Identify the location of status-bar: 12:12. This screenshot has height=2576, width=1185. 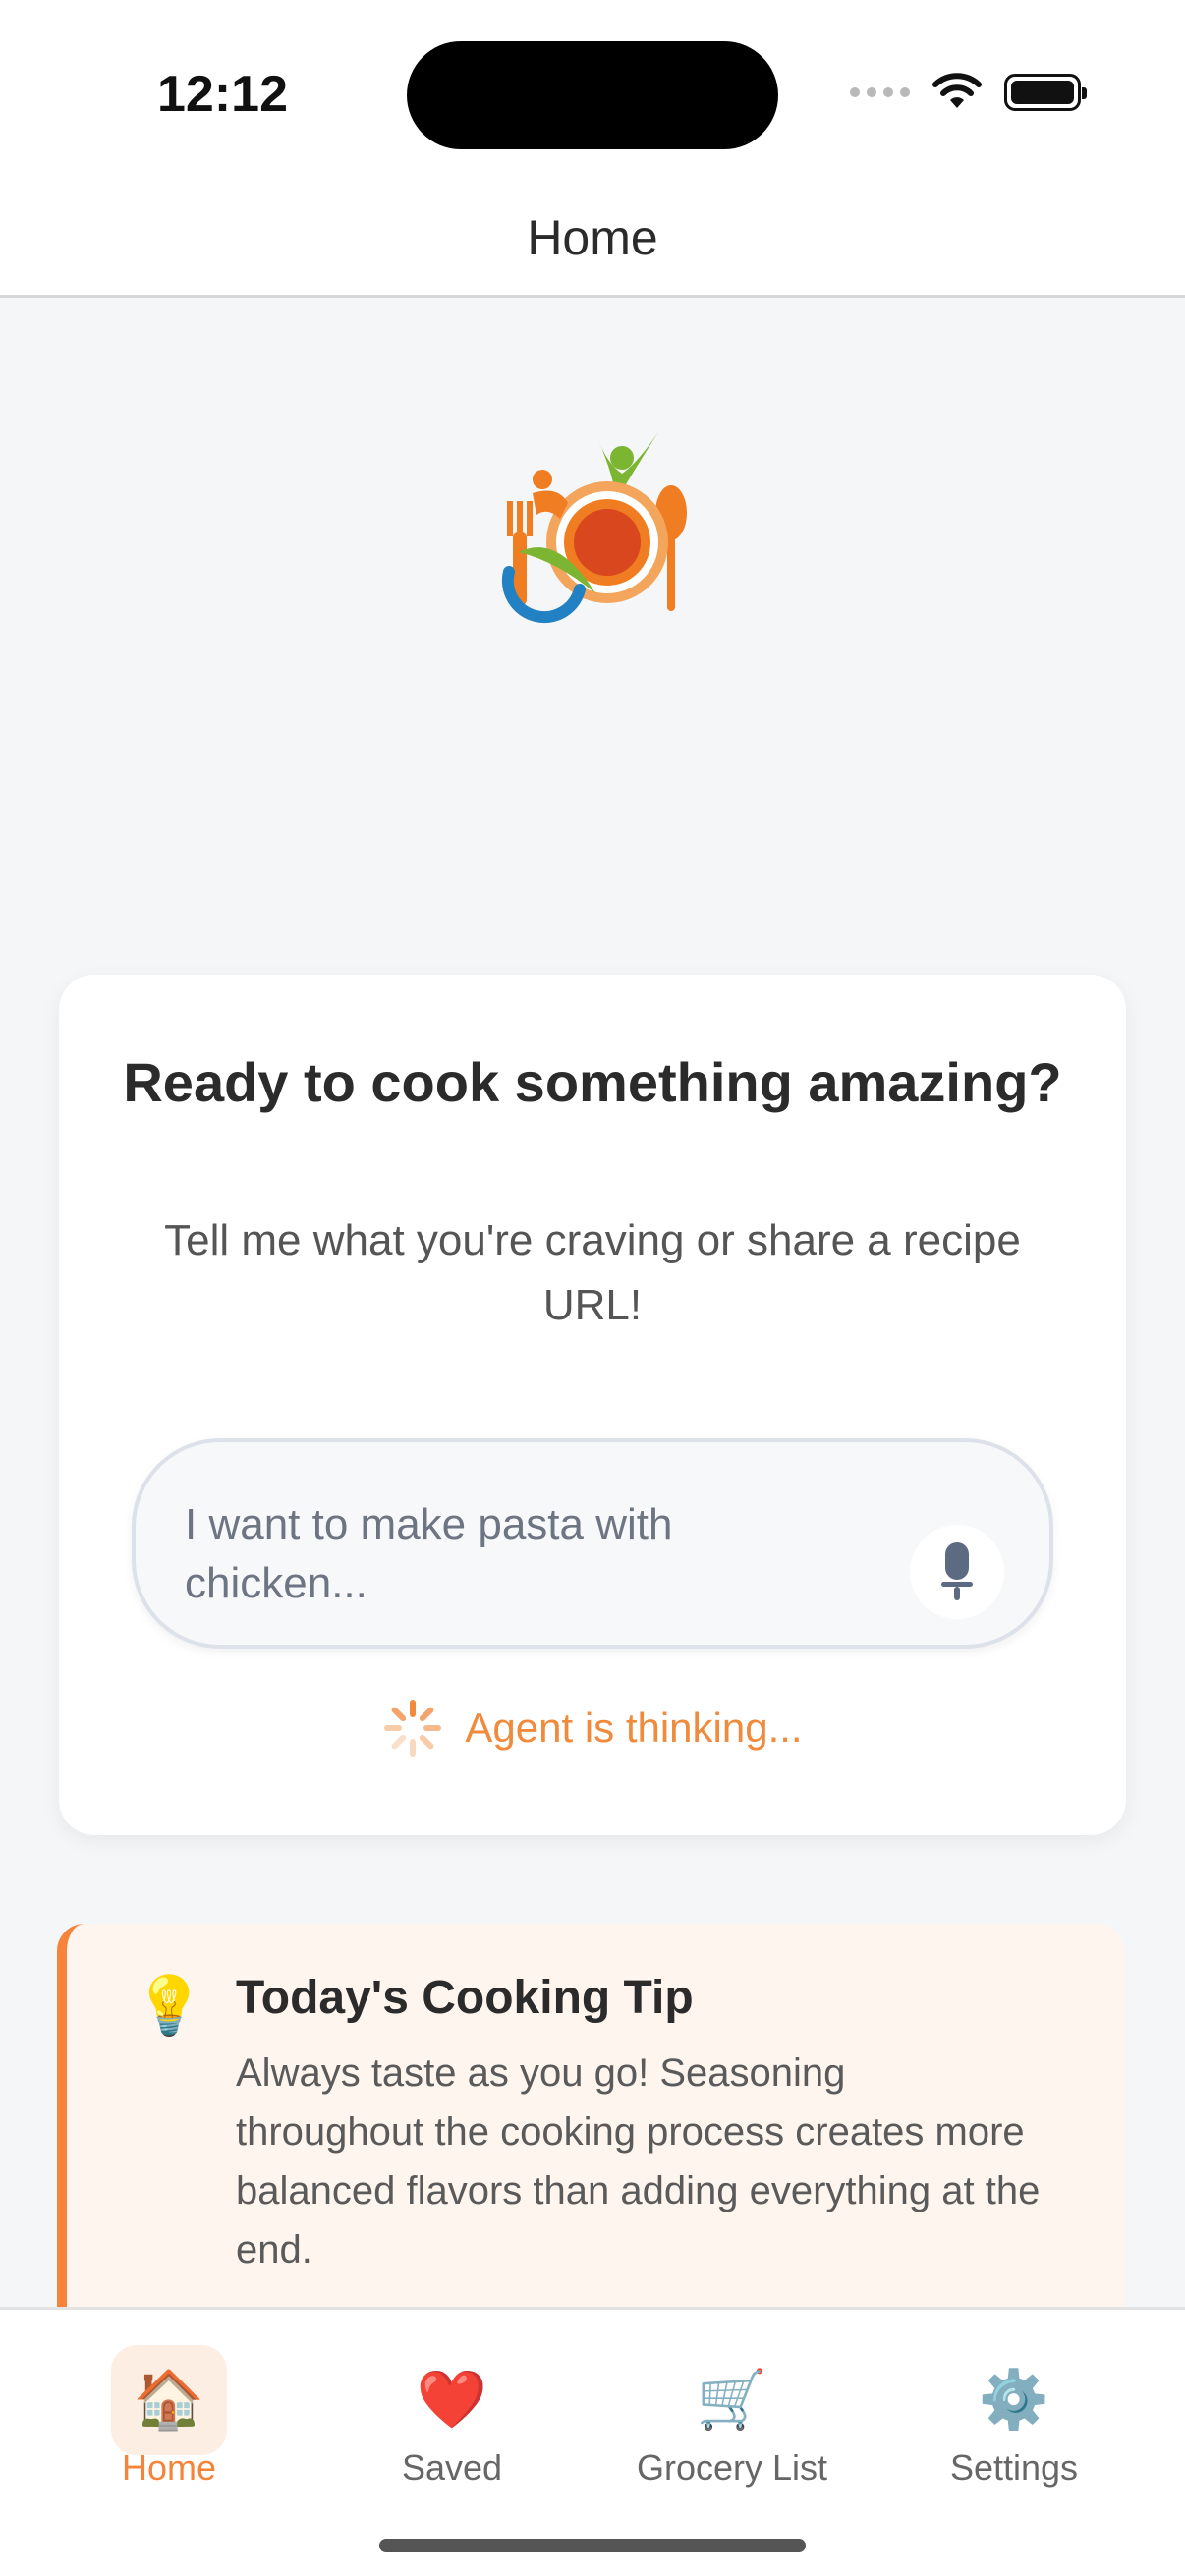
(592, 91).